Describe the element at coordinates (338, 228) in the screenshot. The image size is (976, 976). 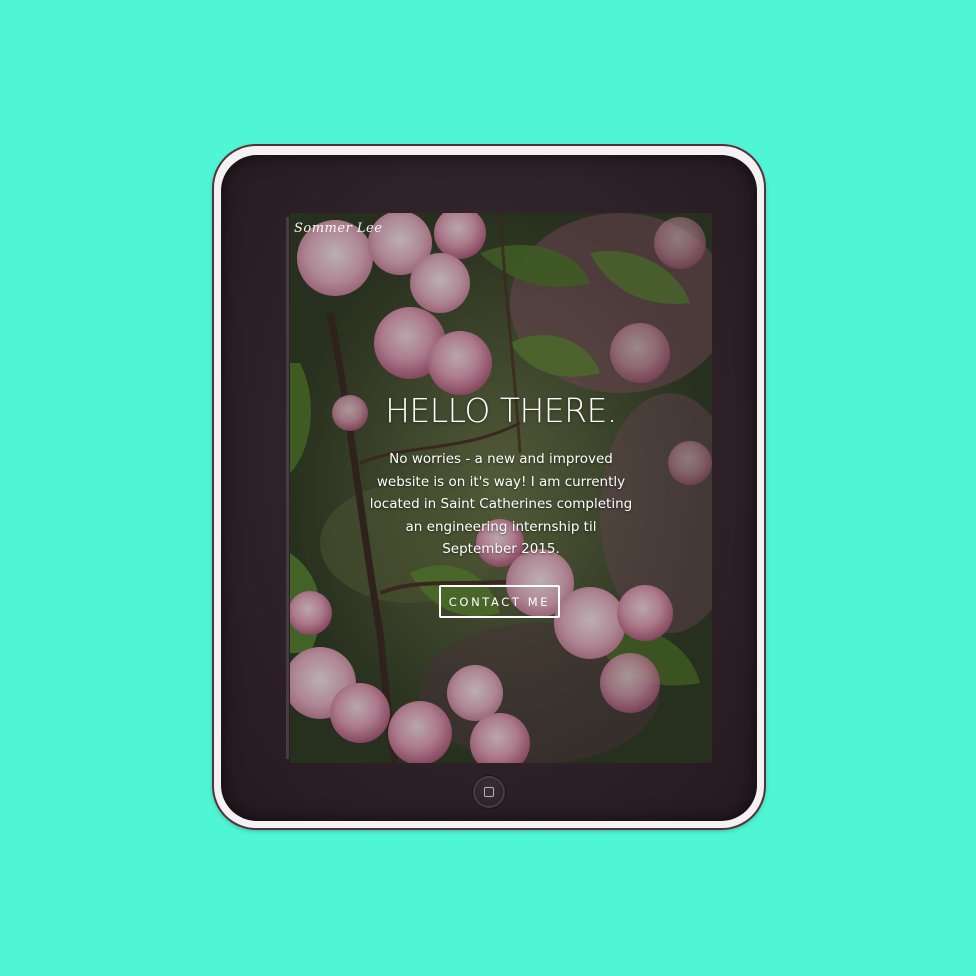
I see `site-logo: Sommer Lee` at that location.